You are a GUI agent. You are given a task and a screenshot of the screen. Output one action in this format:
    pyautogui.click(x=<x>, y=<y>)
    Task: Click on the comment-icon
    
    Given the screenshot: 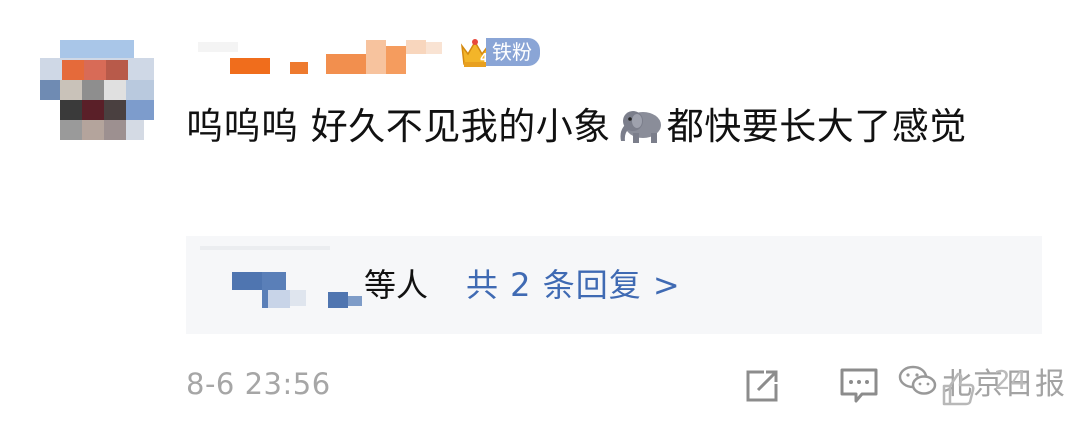 What is the action you would take?
    pyautogui.click(x=859, y=386)
    